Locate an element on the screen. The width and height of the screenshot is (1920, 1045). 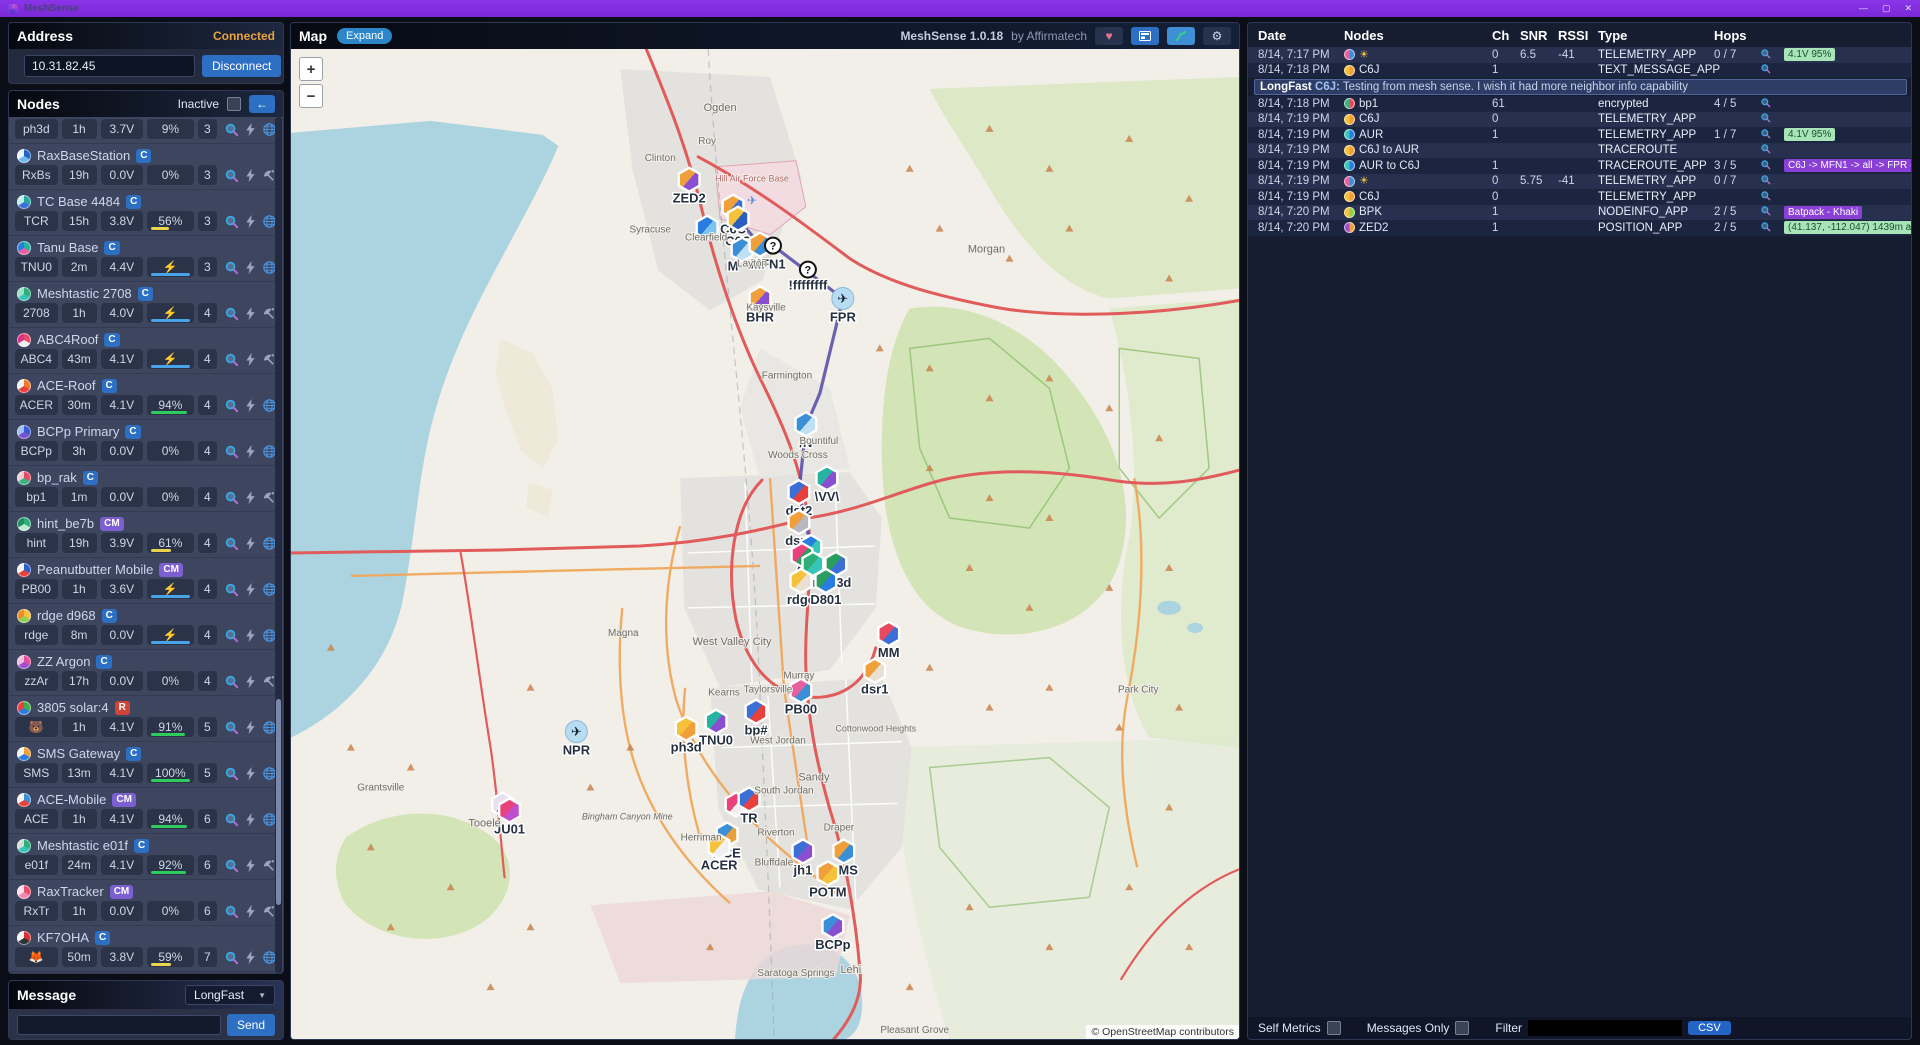
node-item: Meshtastic e01f Ce01f 24m 4.1V 92% 6 is located at coordinates (146, 857).